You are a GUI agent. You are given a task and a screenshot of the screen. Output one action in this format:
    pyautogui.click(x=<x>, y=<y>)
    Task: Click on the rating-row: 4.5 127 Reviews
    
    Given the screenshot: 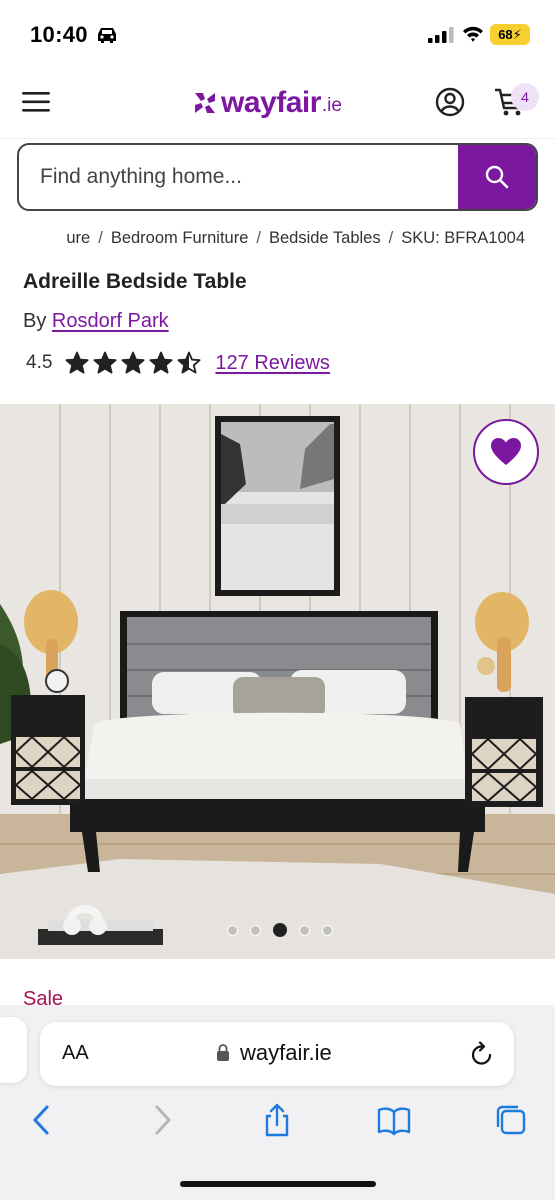 What is the action you would take?
    pyautogui.click(x=178, y=363)
    